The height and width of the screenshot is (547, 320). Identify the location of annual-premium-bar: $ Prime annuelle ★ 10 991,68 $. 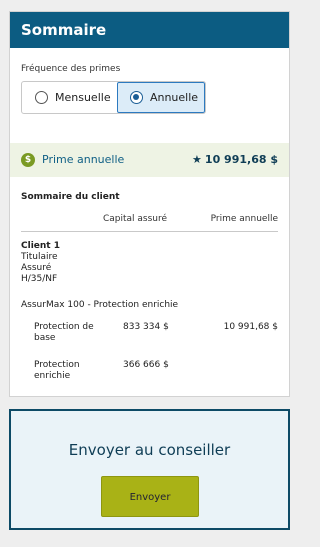
(149, 160).